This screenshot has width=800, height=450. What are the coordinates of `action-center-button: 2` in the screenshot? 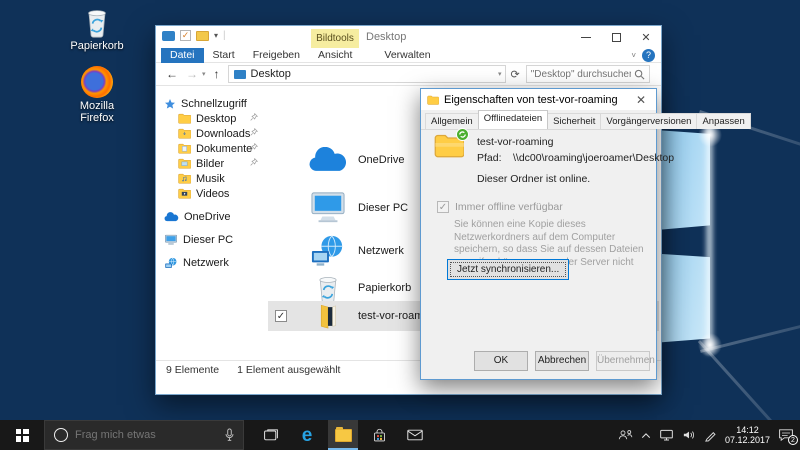 It's located at (788, 436).